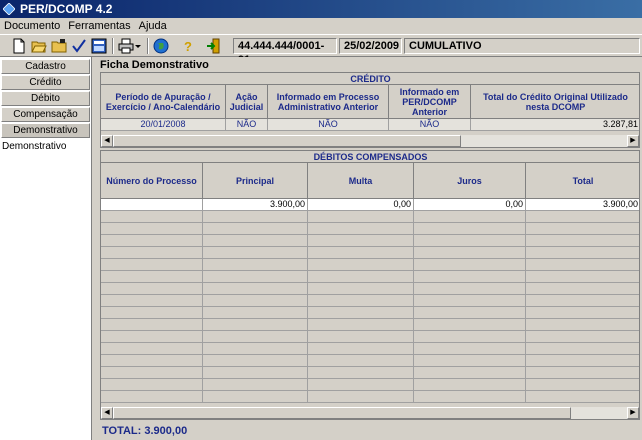  I want to click on credito-cell-total: 3.287,81, so click(555, 125).